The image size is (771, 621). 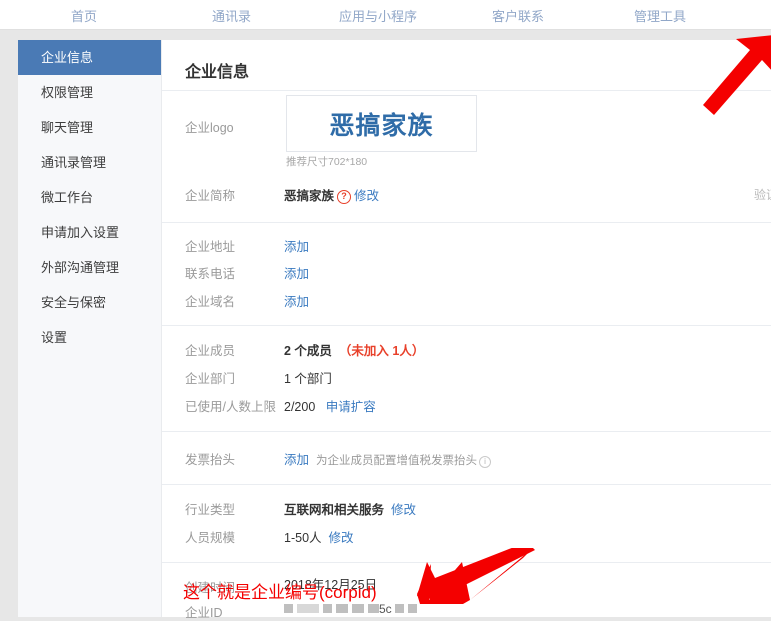 What do you see at coordinates (518, 15) in the screenshot?
I see `nav-item-customers: 客户联系` at bounding box center [518, 15].